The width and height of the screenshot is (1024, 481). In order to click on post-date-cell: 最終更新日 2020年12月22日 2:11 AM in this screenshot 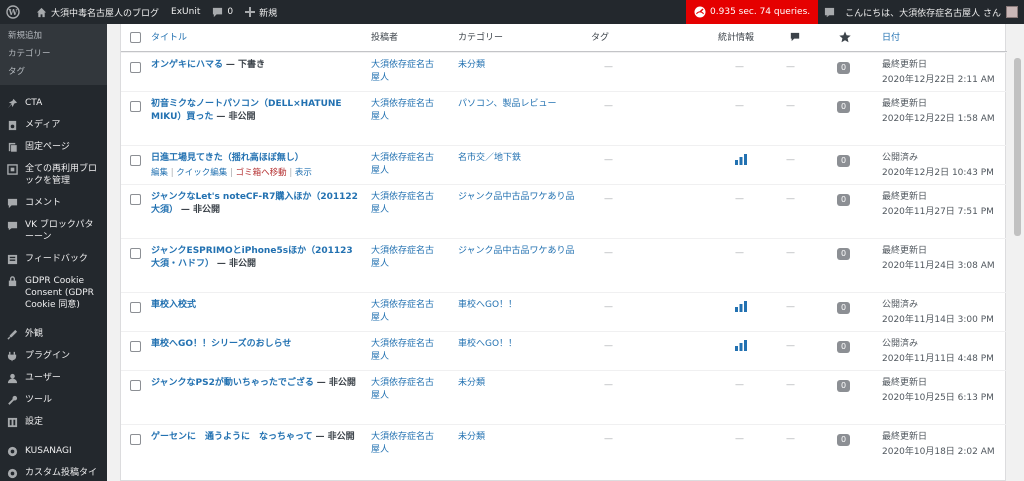, I will do `click(944, 73)`.